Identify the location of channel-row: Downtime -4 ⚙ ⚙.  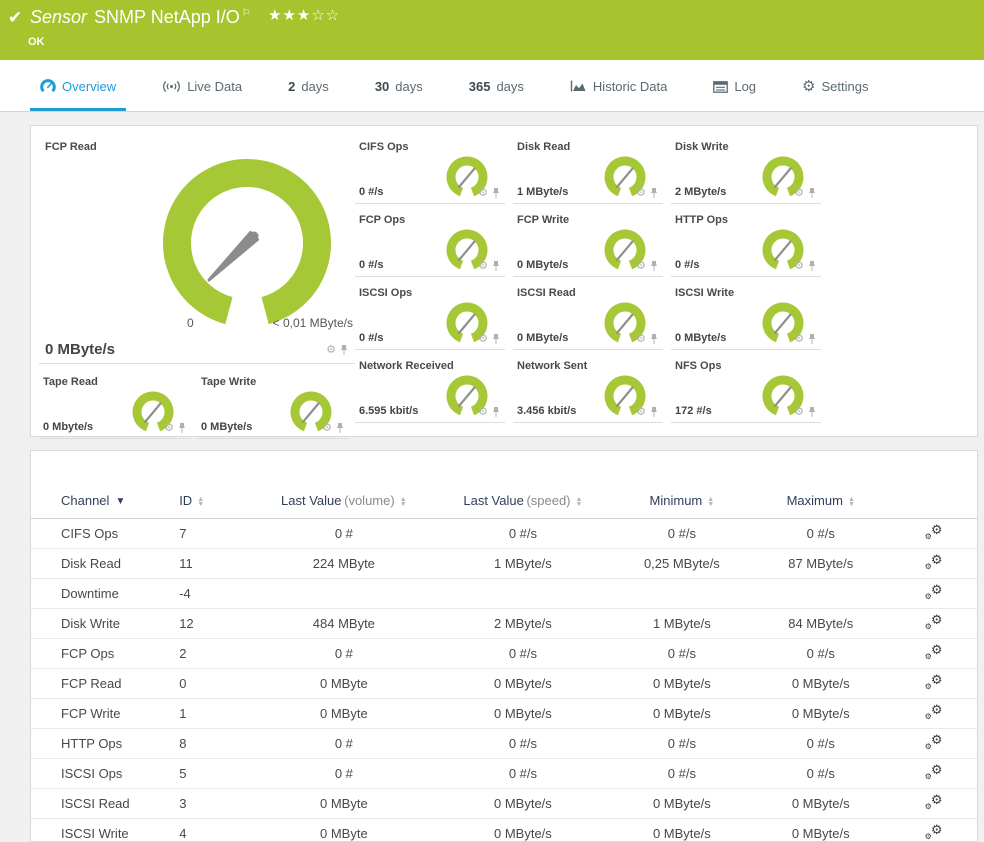
(504, 593).